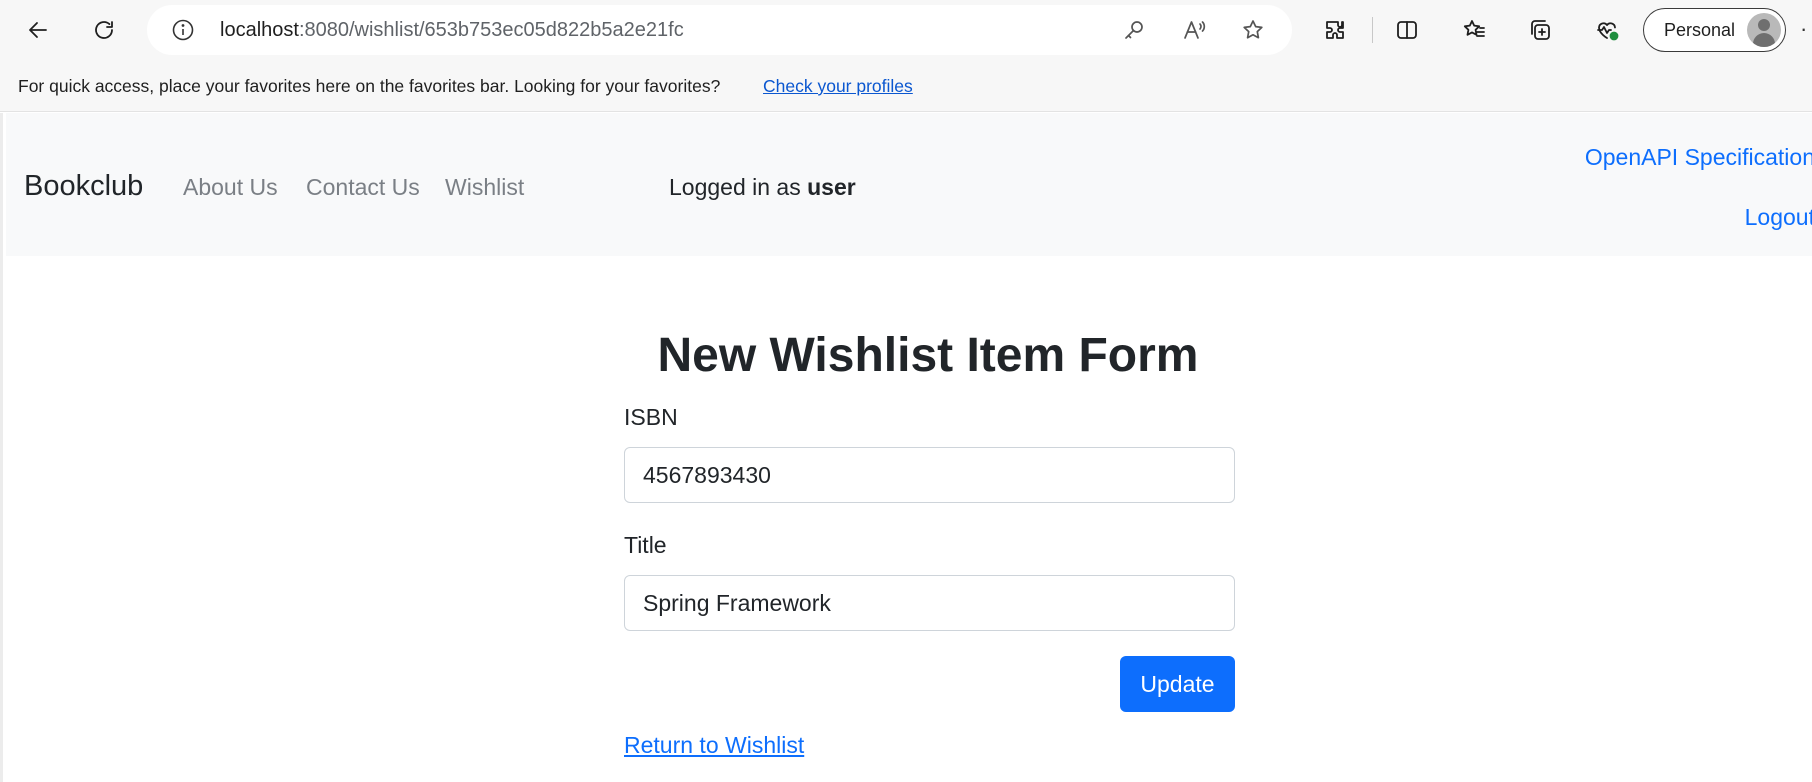 The width and height of the screenshot is (1812, 782). What do you see at coordinates (838, 86) in the screenshot?
I see `check-profiles-link: Check your profiles` at bounding box center [838, 86].